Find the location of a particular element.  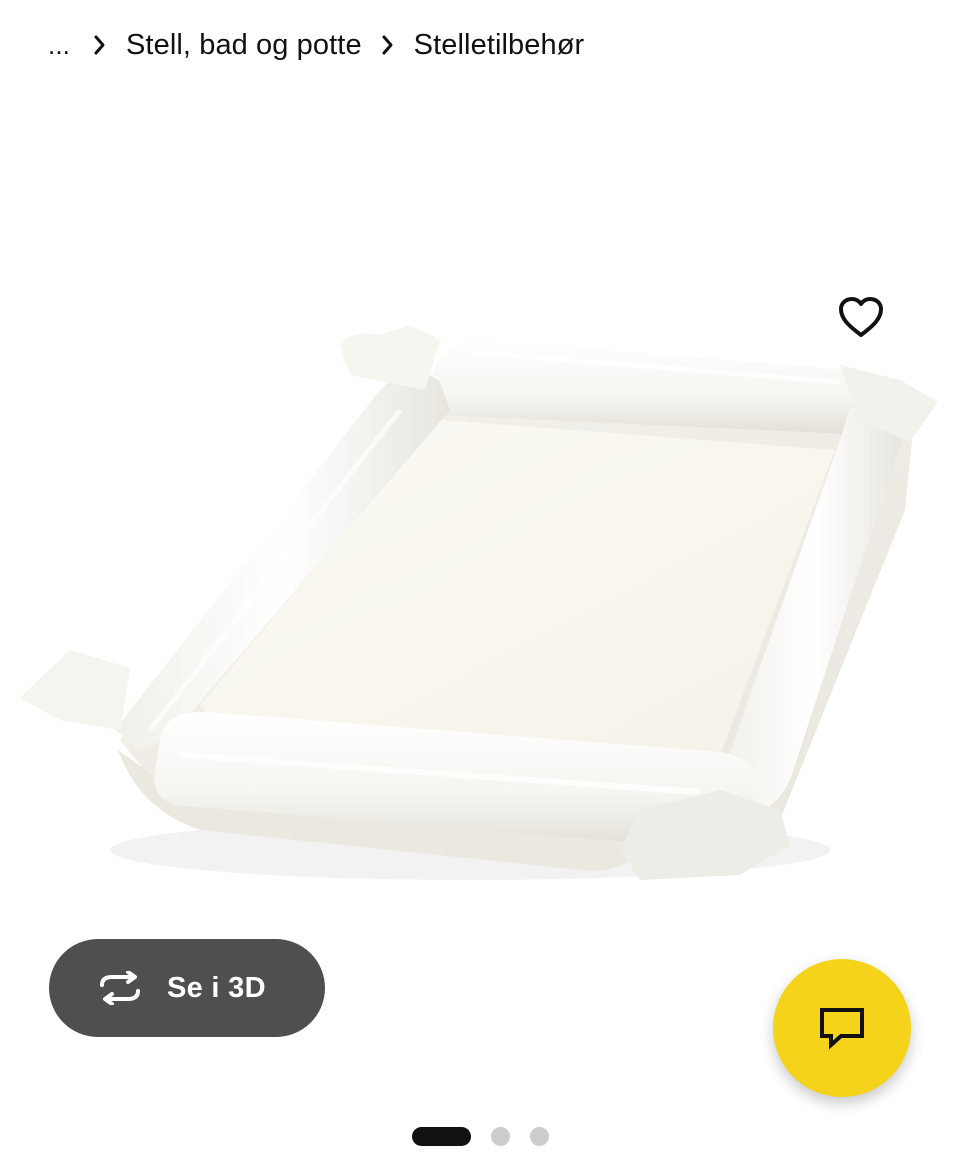

favorite-button is located at coordinates (861, 317).